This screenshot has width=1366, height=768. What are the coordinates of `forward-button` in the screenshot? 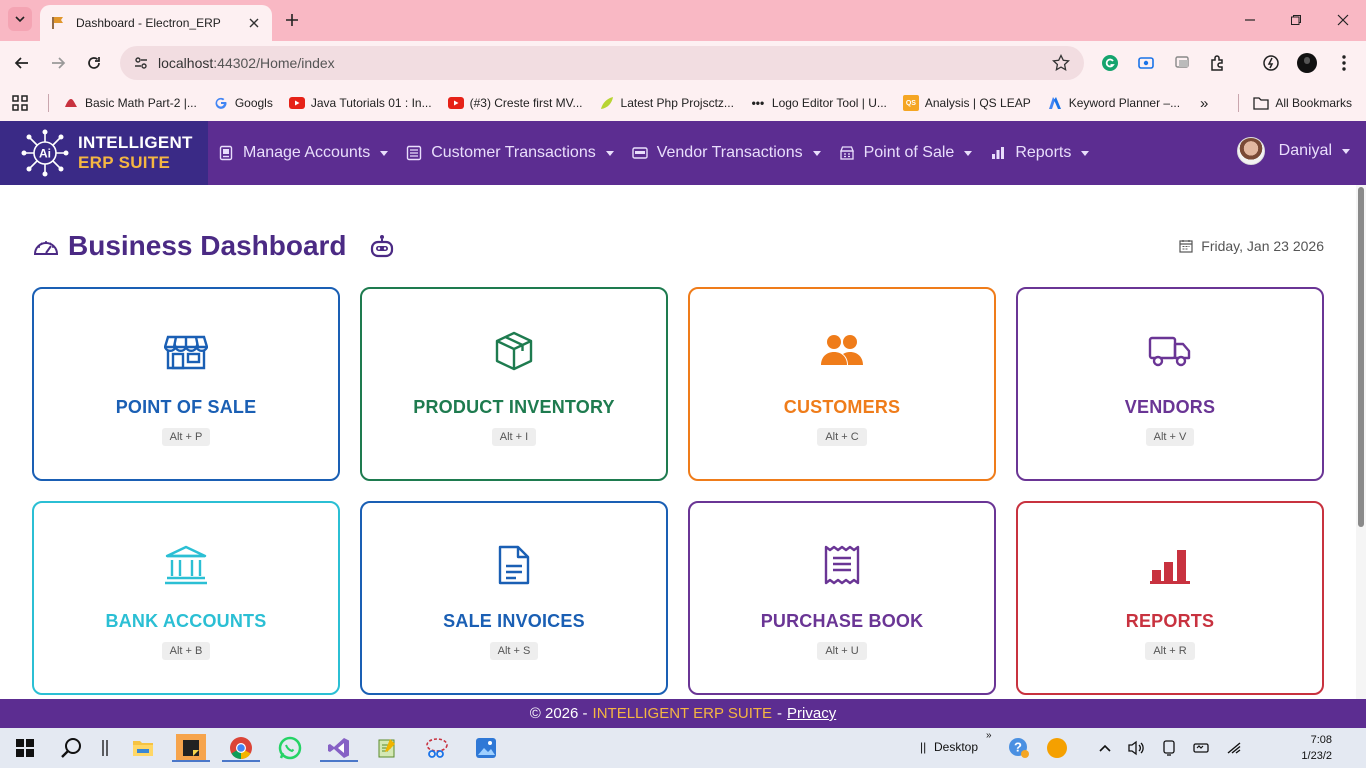 It's located at (58, 63).